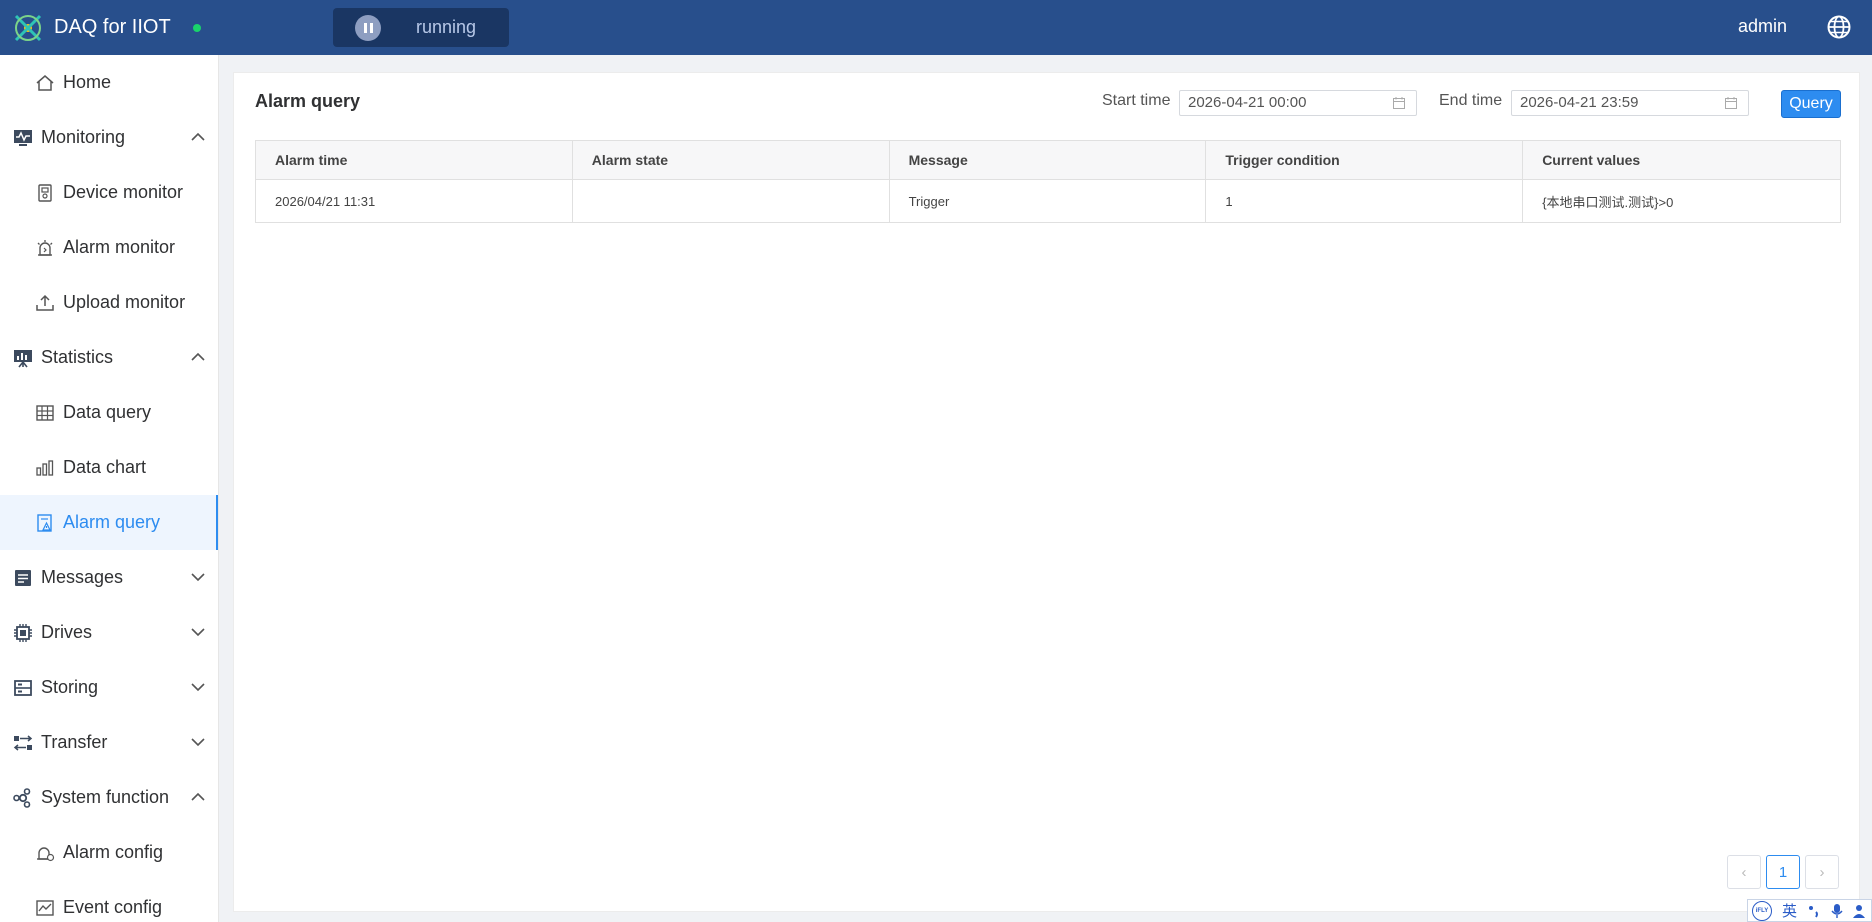 The width and height of the screenshot is (1872, 922). What do you see at coordinates (45, 908) in the screenshot?
I see `event-icon` at bounding box center [45, 908].